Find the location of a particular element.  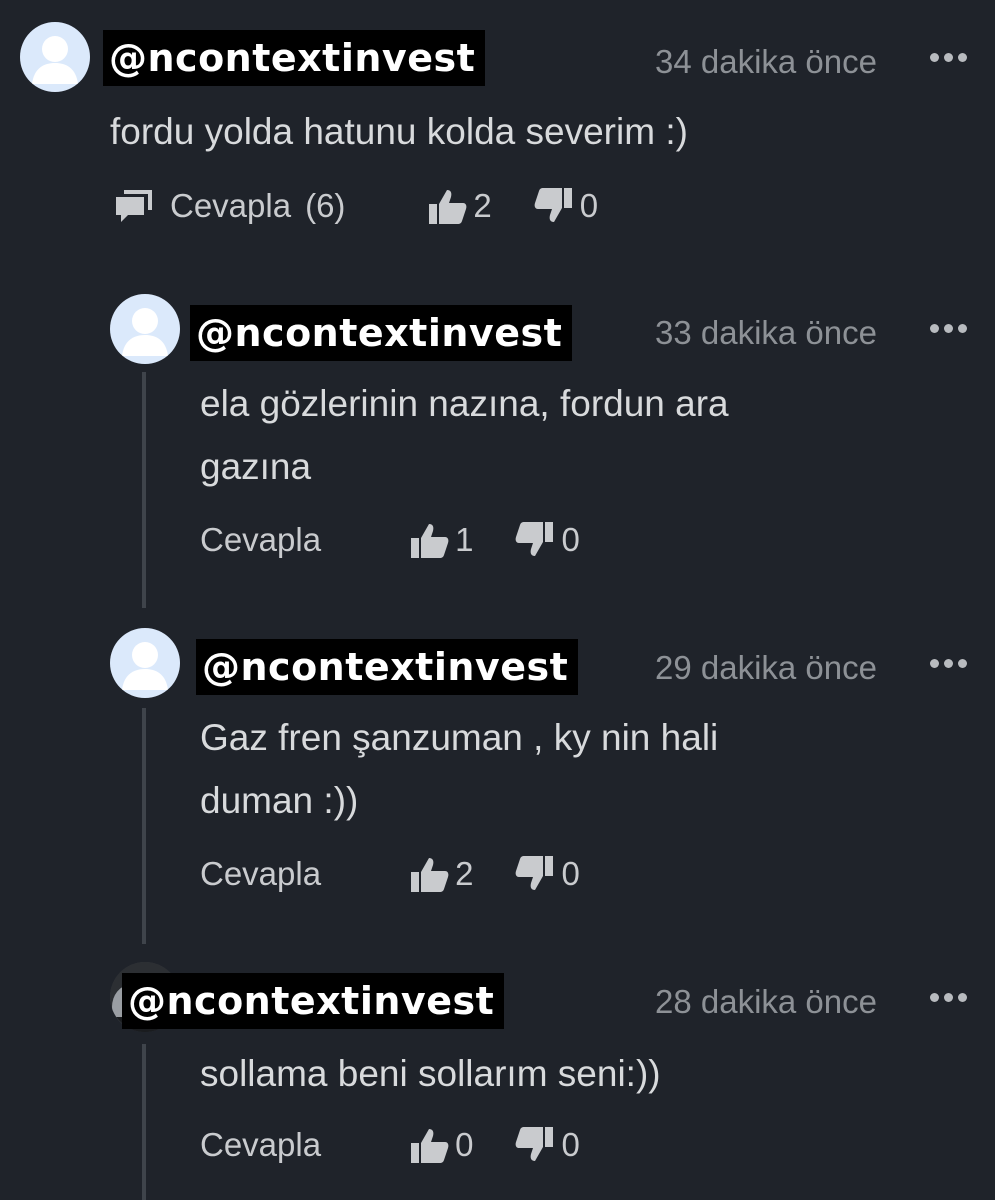

comment-text-line: Gaz fren şanzuman , ky nin hali is located at coordinates (459, 737).